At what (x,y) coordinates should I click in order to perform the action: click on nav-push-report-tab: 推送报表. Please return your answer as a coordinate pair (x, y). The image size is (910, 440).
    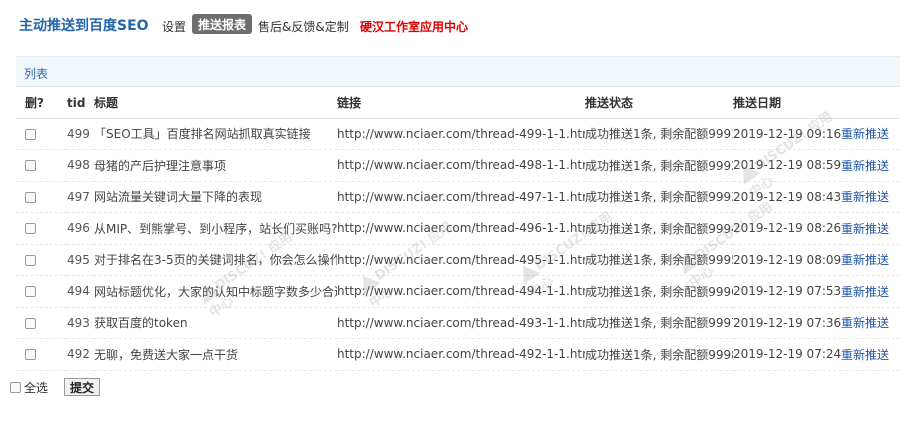
    Looking at the image, I should click on (222, 24).